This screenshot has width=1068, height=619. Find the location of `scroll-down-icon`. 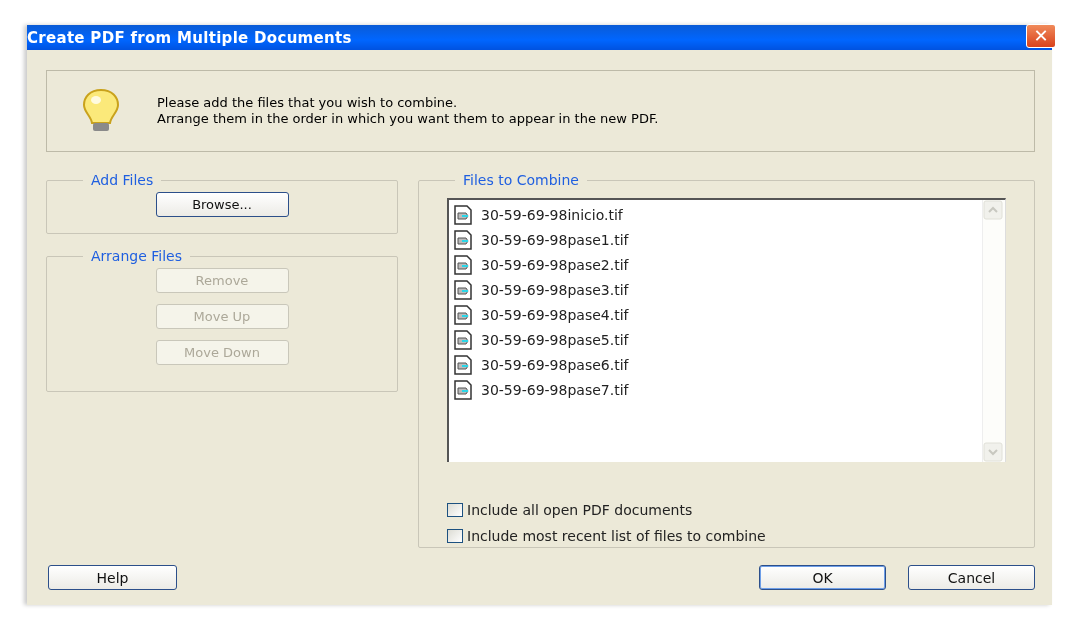

scroll-down-icon is located at coordinates (993, 452).